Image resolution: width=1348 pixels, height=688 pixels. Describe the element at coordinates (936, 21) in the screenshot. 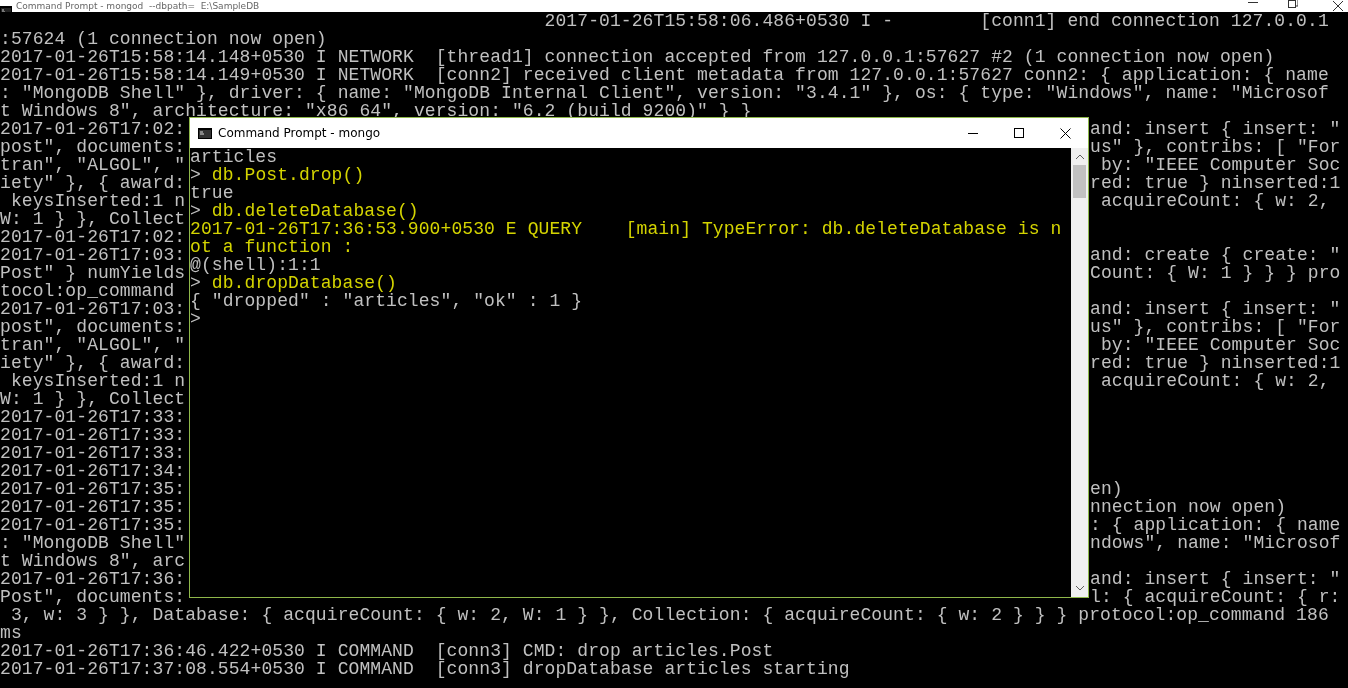

I see `console-line: 2017-01-26T15:58:06.486+0530 I - [conn1] end connection 127.0.0.1` at that location.